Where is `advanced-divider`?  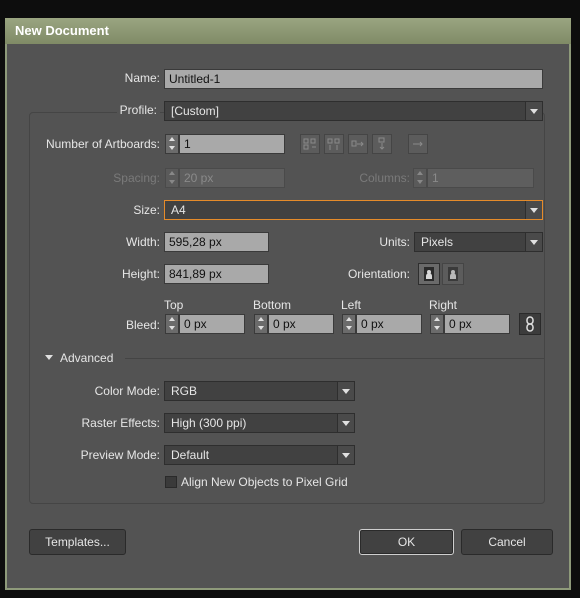 advanced-divider is located at coordinates (334, 358).